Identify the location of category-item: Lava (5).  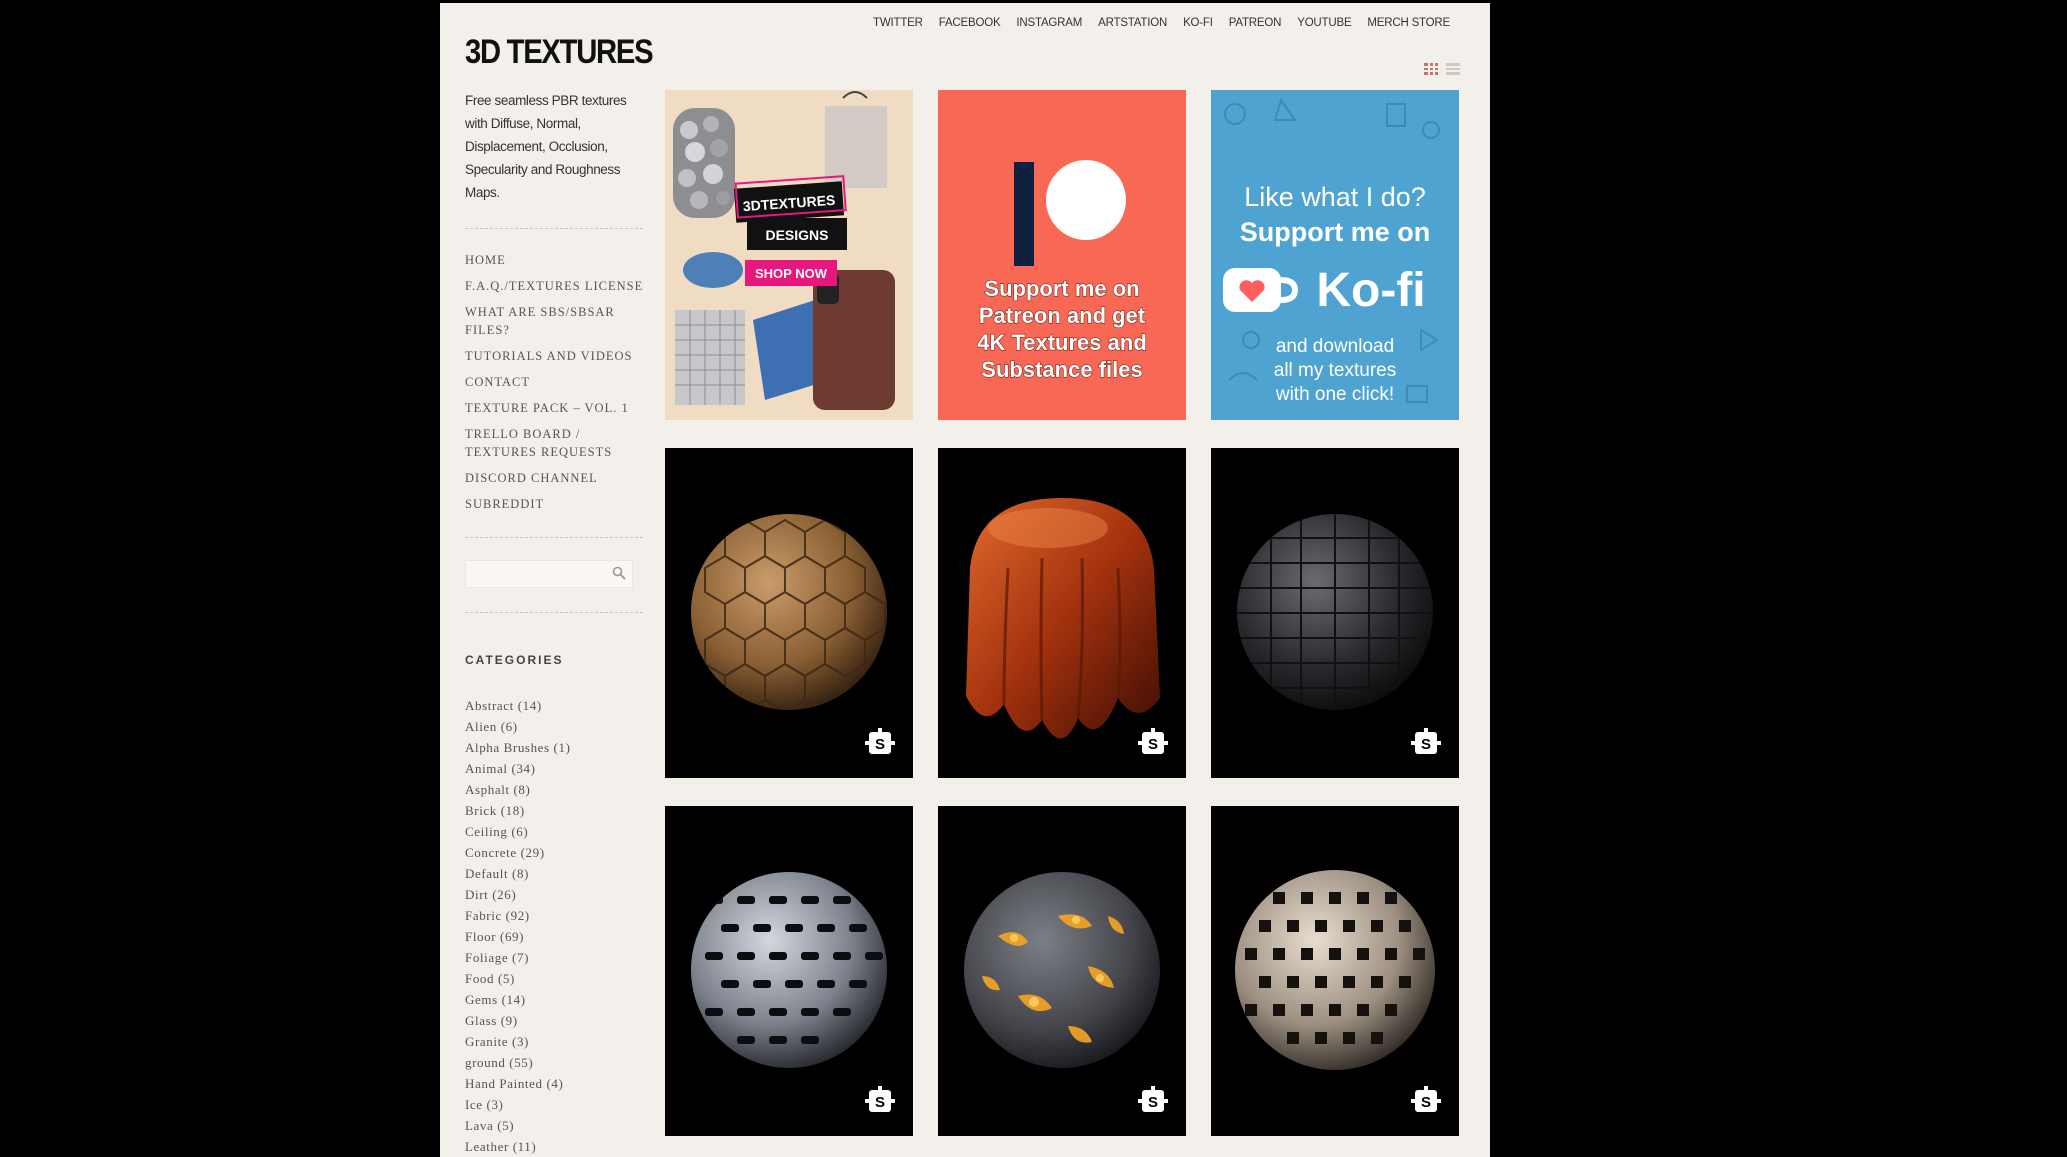
(555, 1125).